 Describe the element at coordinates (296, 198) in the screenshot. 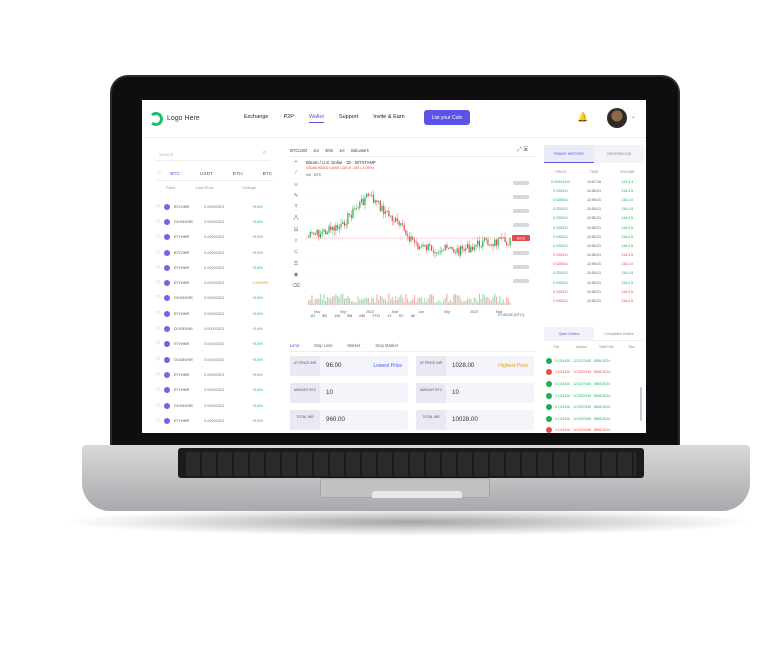

I see `brush-icon: ✎` at that location.